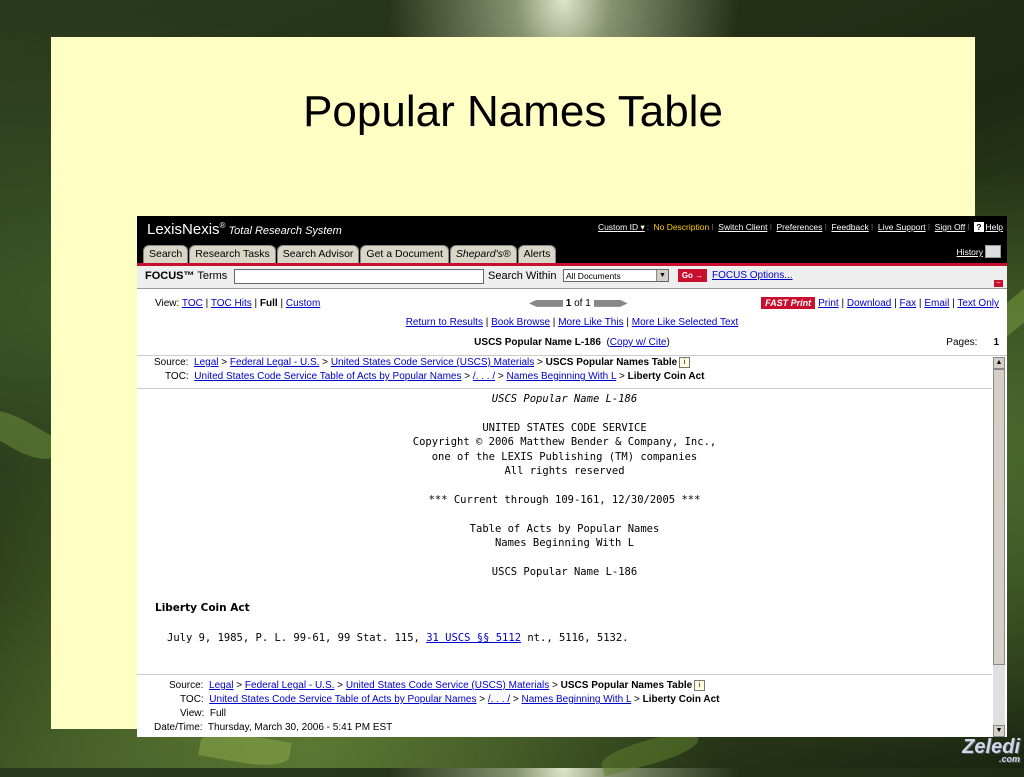  Describe the element at coordinates (685, 322) in the screenshot. I see `more-like-selected-text-link: More Like Selected Text` at that location.